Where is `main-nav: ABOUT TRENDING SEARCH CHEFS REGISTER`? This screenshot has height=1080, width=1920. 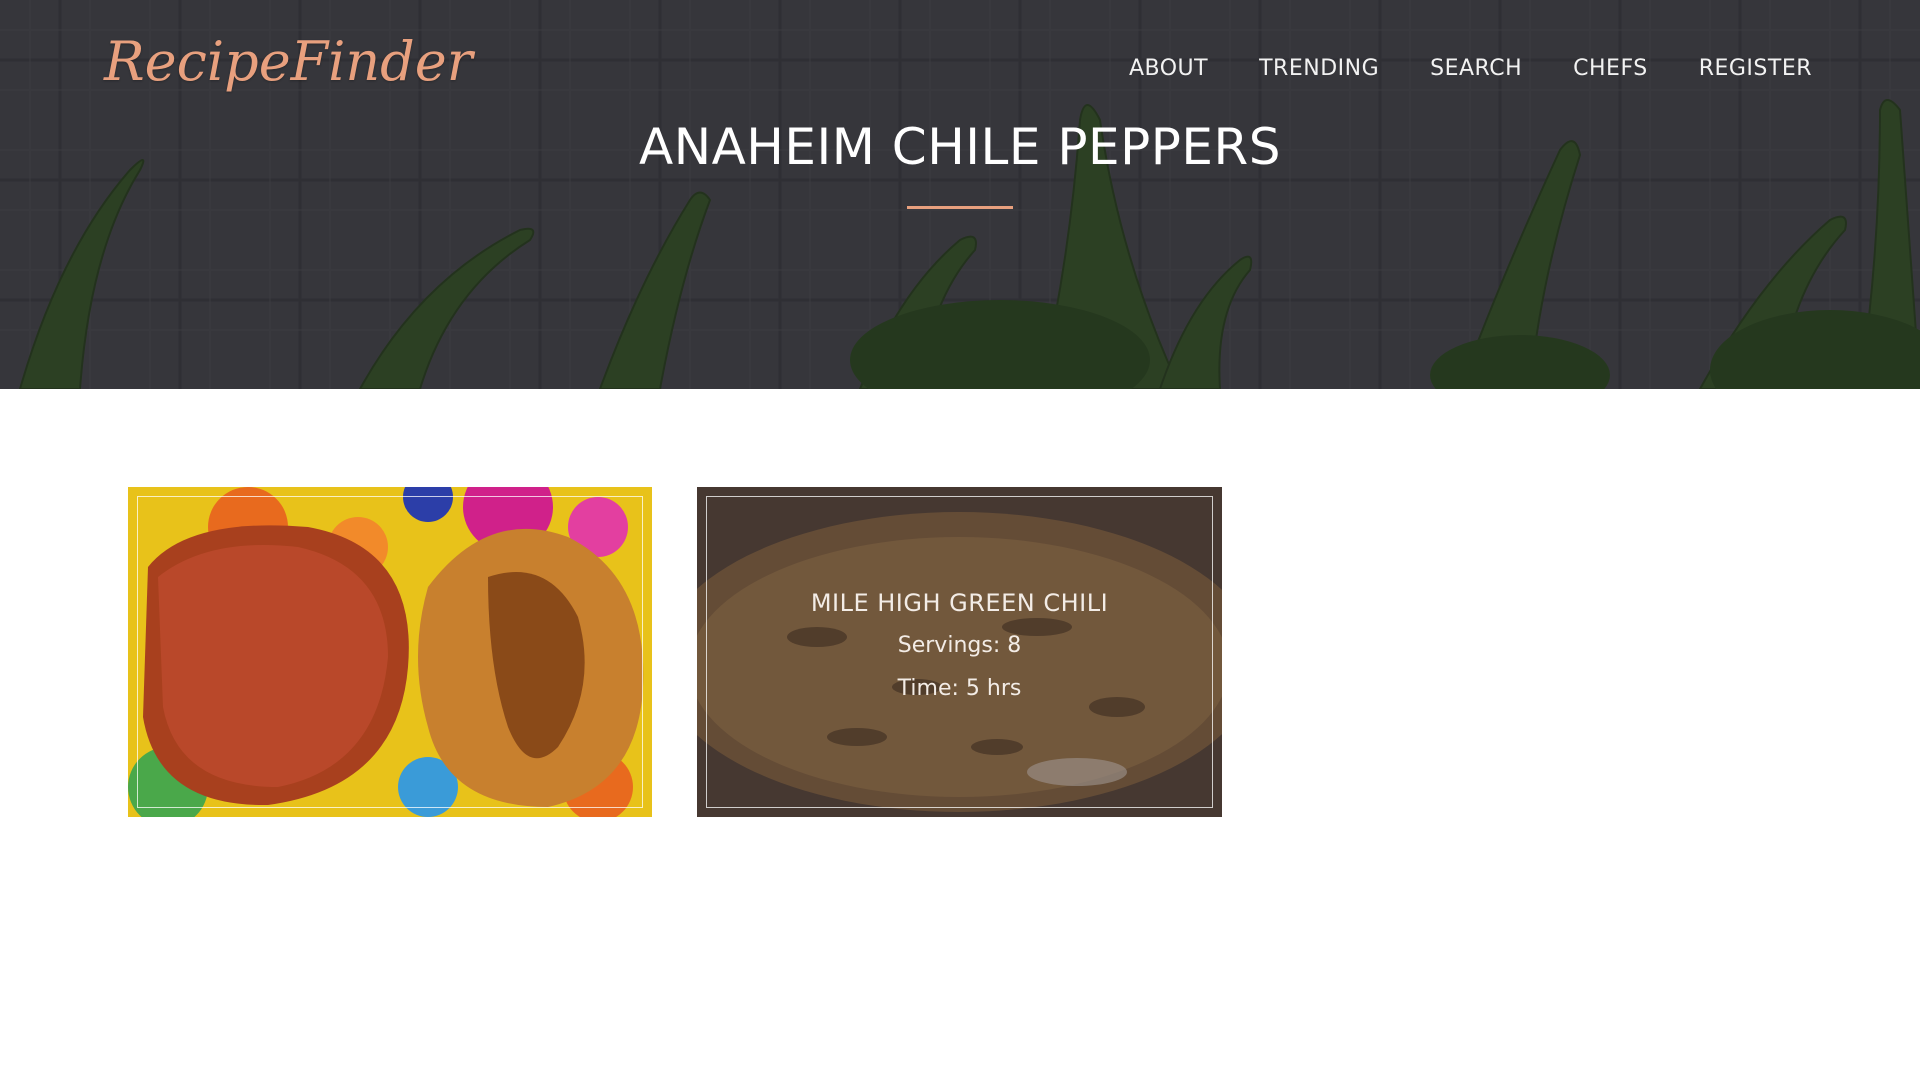 main-nav: ABOUT TRENDING SEARCH CHEFS REGISTER is located at coordinates (1470, 68).